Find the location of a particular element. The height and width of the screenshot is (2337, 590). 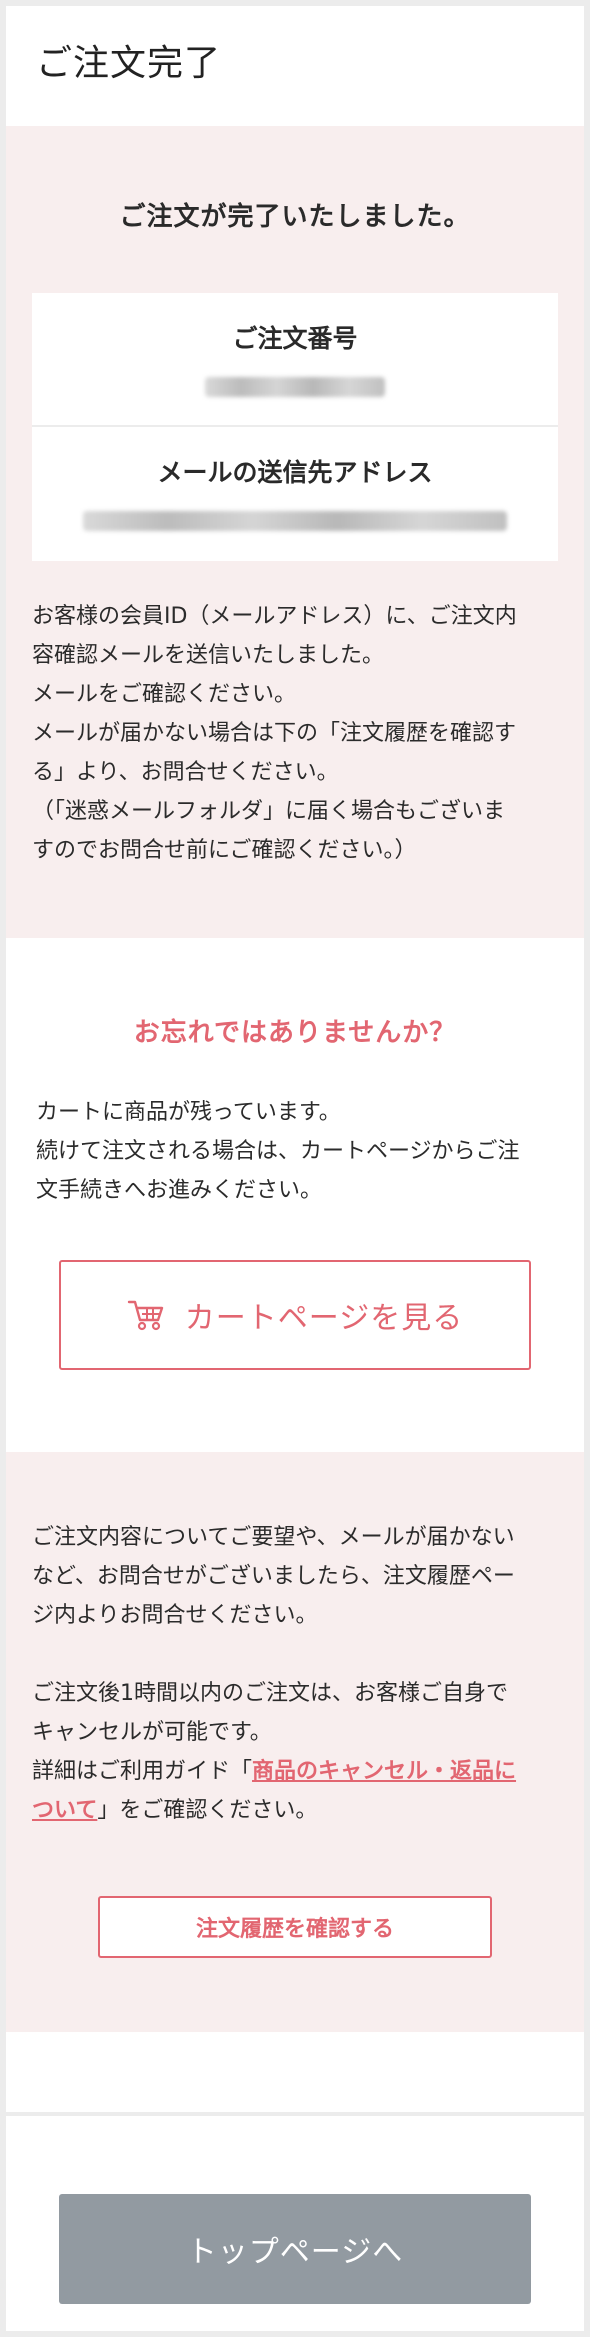

notice-line: 容確認メールを送信いたしました。 is located at coordinates (208, 655).